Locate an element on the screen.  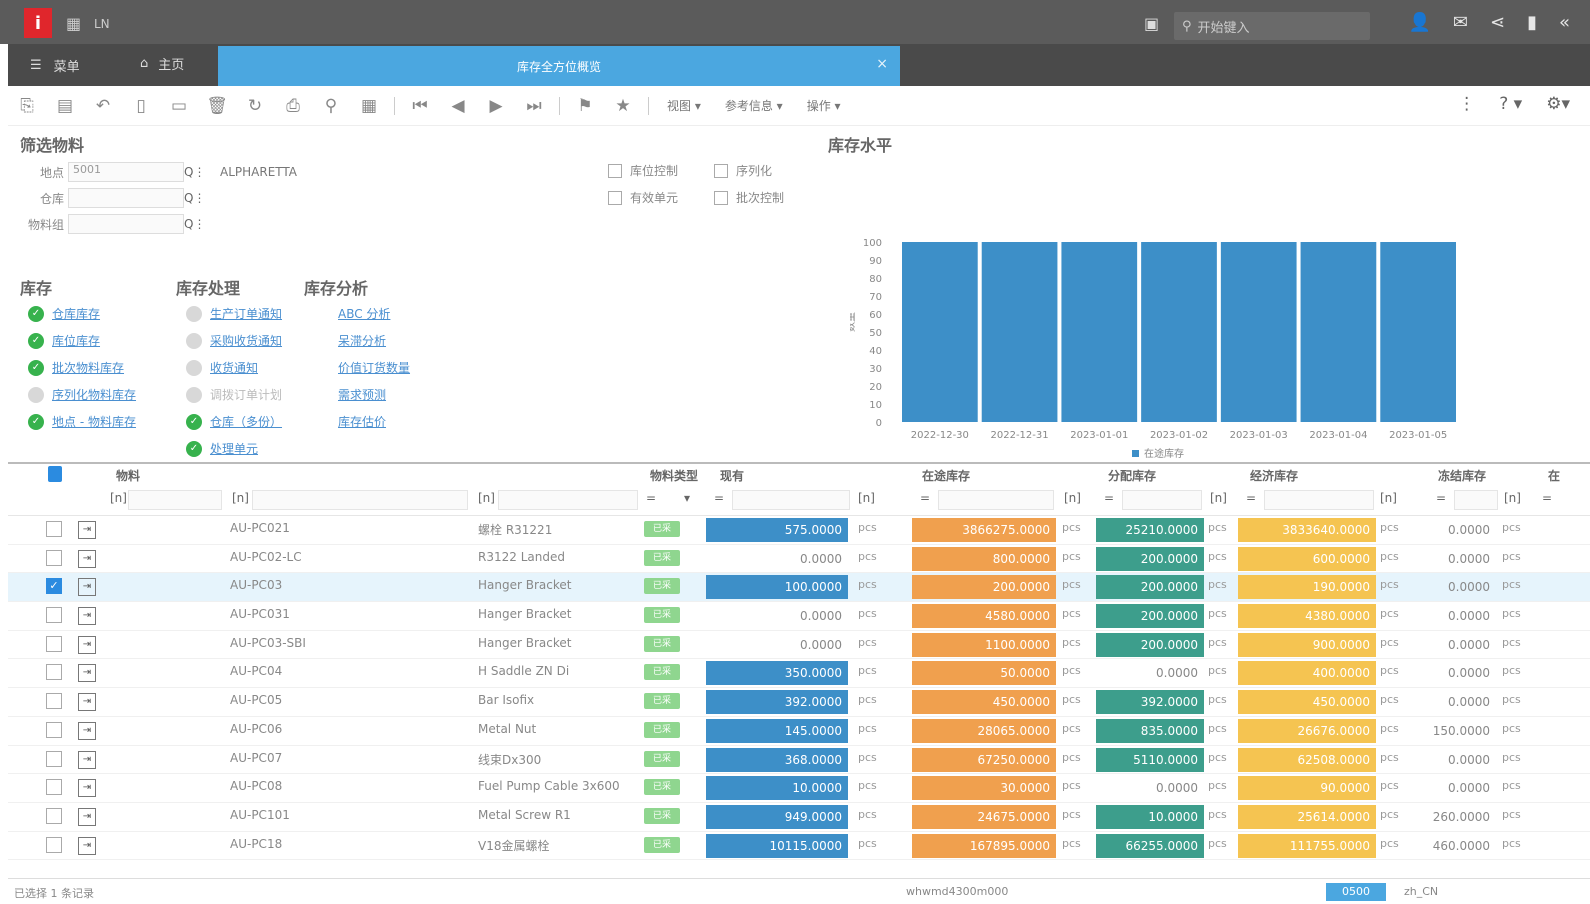
find-icon: ⚲ is located at coordinates (331, 106).